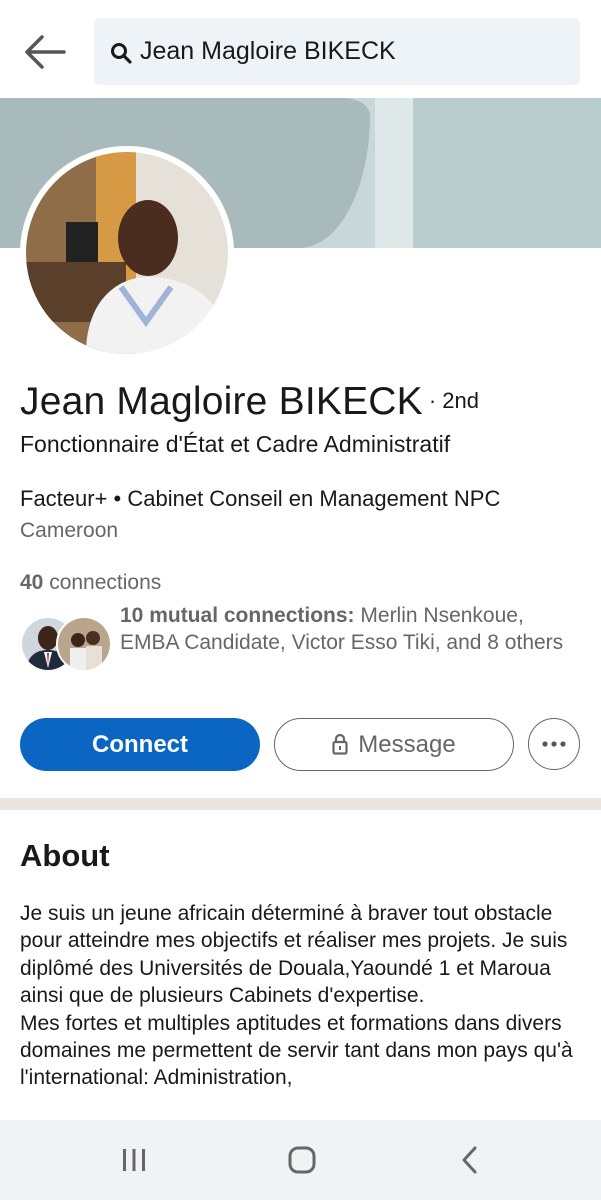  Describe the element at coordinates (268, 51) in the screenshot. I see `search-query: Jean Magloire BIKECK` at that location.